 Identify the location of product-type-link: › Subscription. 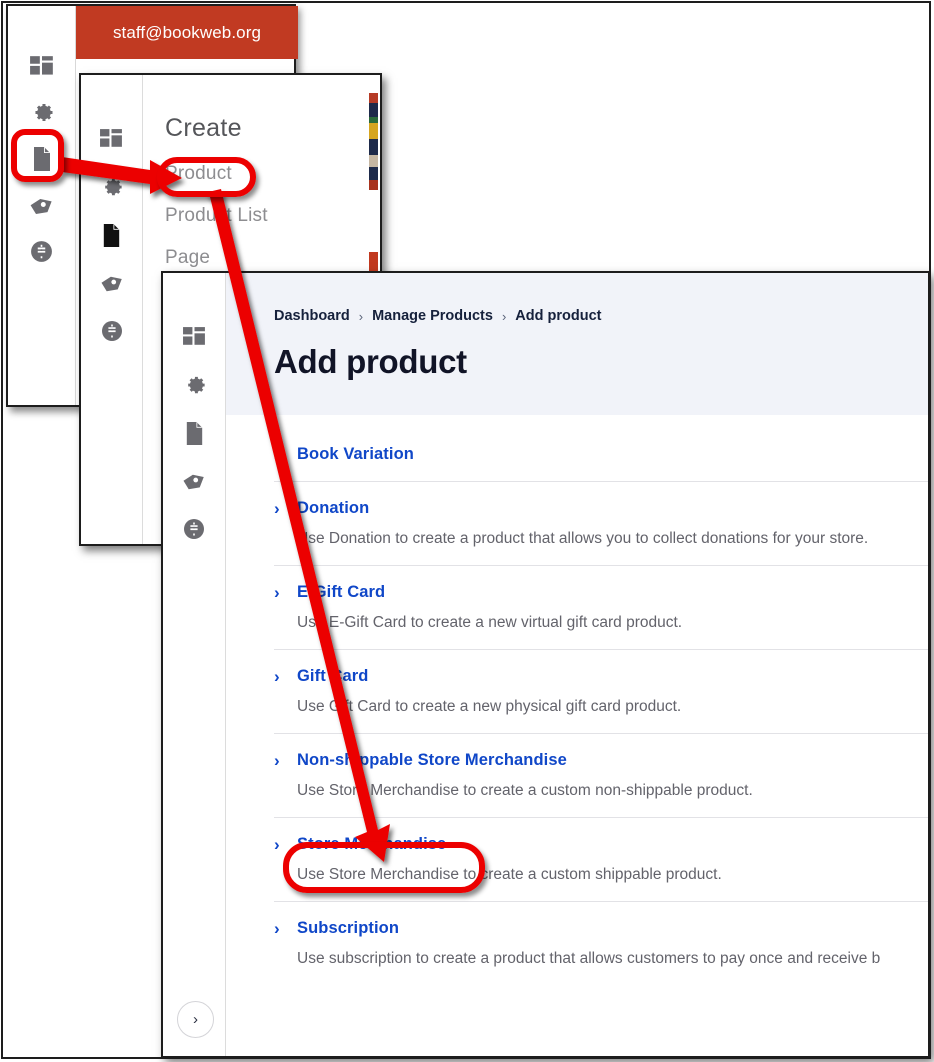
(601, 928).